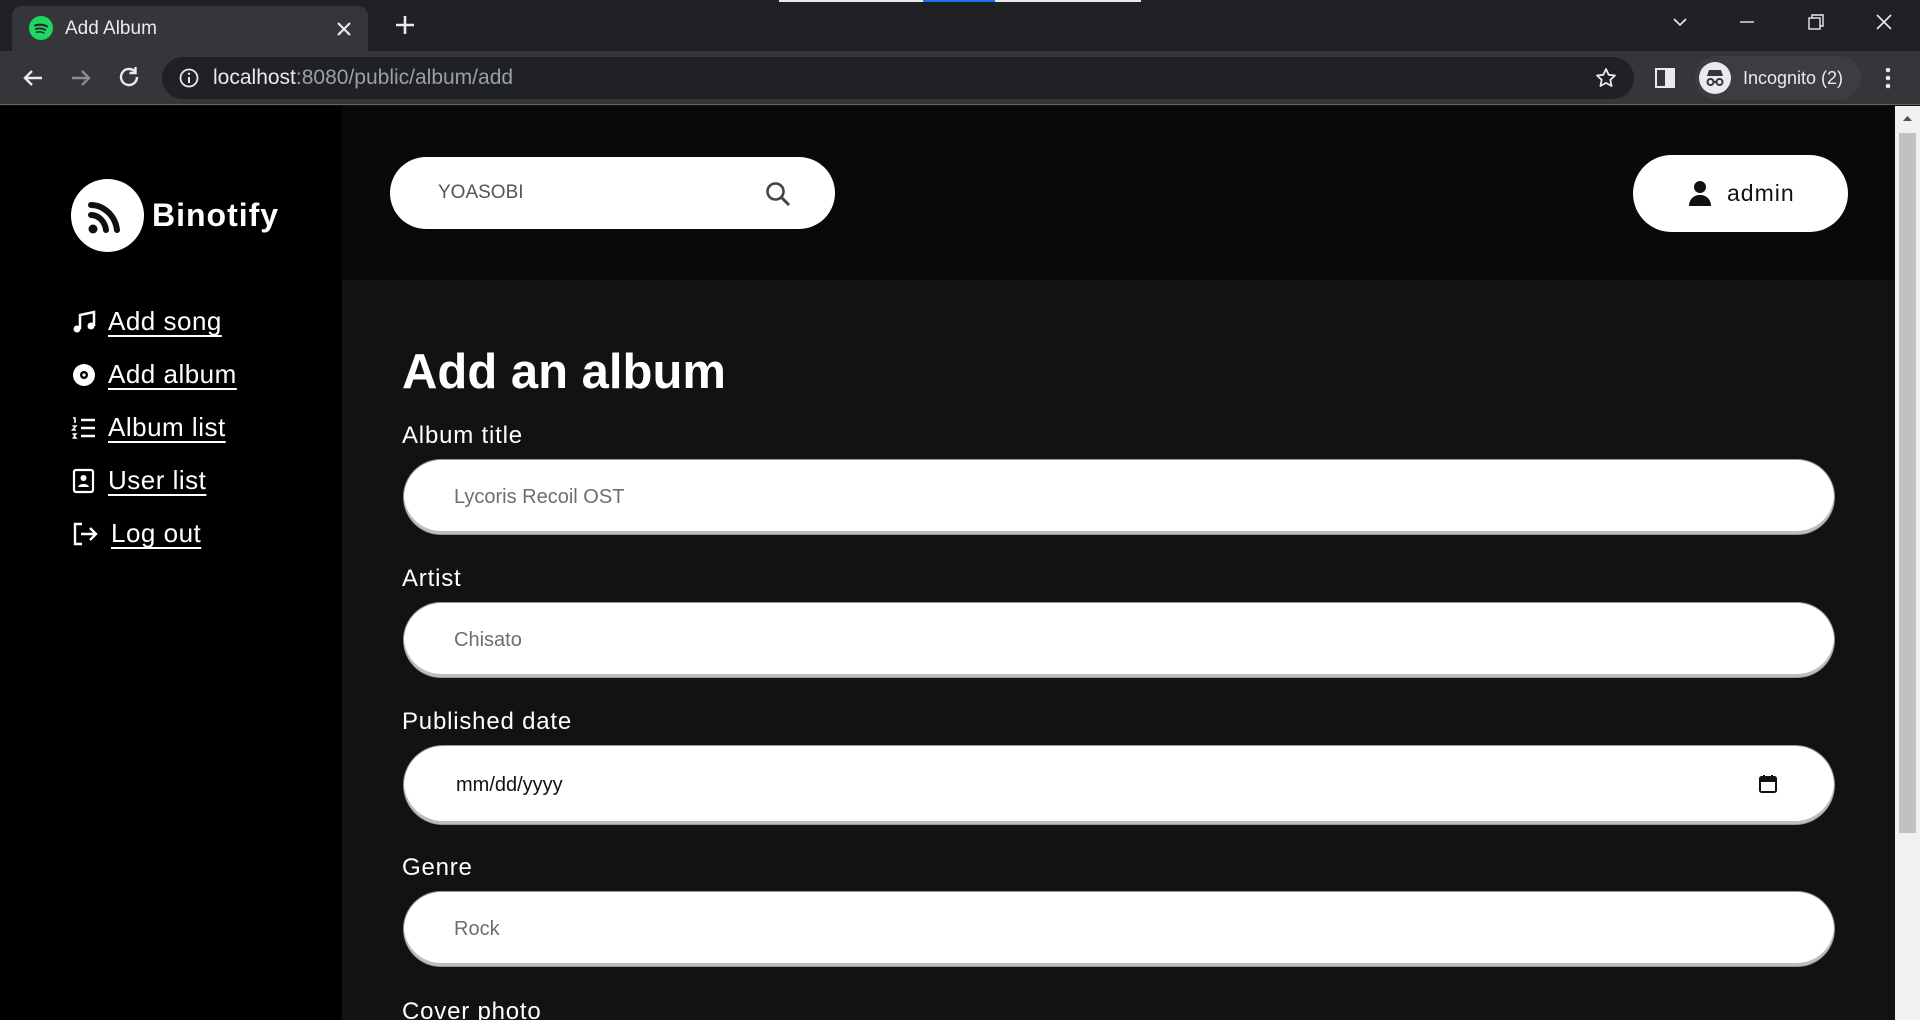  What do you see at coordinates (1761, 193) in the screenshot?
I see `user-name: admin` at bounding box center [1761, 193].